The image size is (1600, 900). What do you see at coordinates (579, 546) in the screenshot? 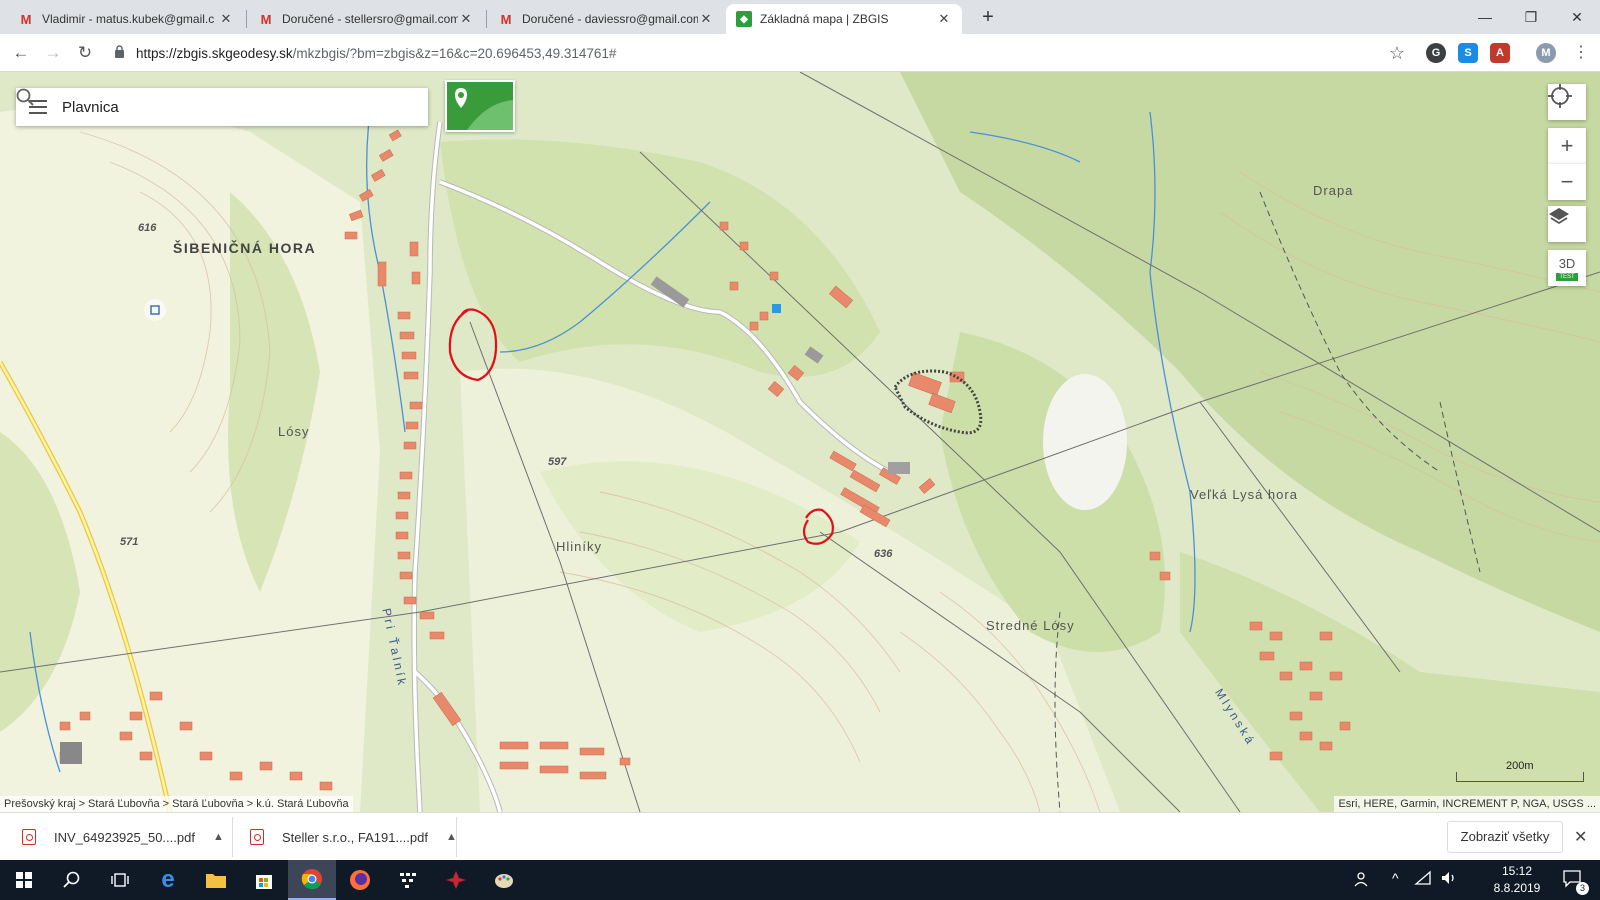
I see `label-hliniky: Hliníky` at bounding box center [579, 546].